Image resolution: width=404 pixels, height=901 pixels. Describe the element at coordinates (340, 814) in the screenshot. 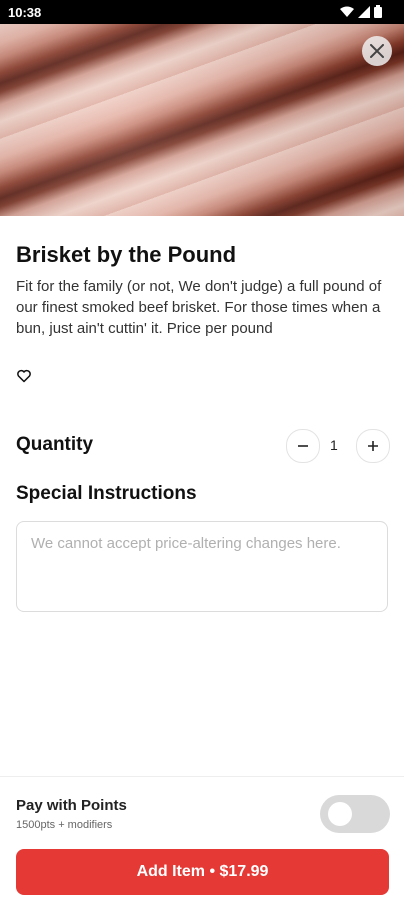

I see `toggle-knob` at that location.